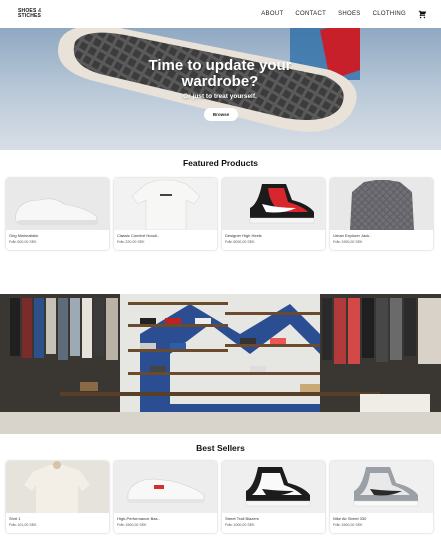 The image size is (441, 550). What do you see at coordinates (220, 163) in the screenshot?
I see `featured-title: Featured Products` at bounding box center [220, 163].